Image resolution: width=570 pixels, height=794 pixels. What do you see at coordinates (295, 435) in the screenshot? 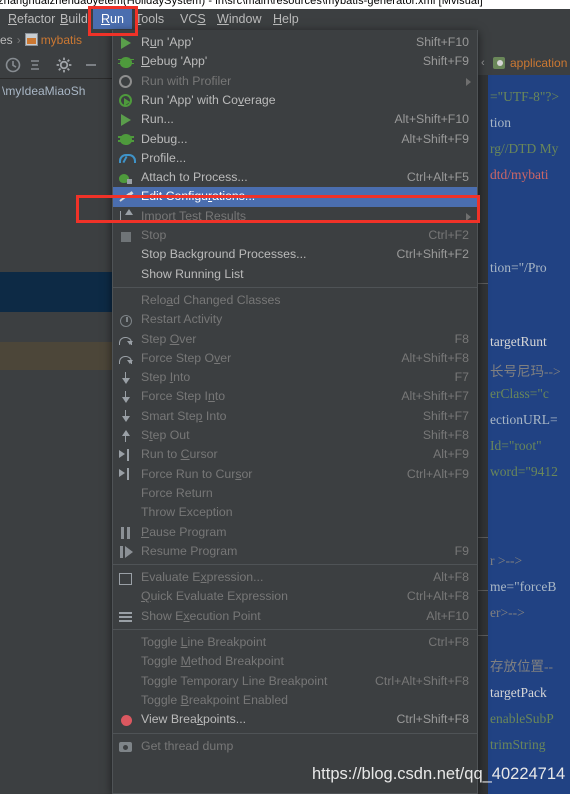
I see `menu-item-step-out: Step Out Shift+F8` at bounding box center [295, 435].